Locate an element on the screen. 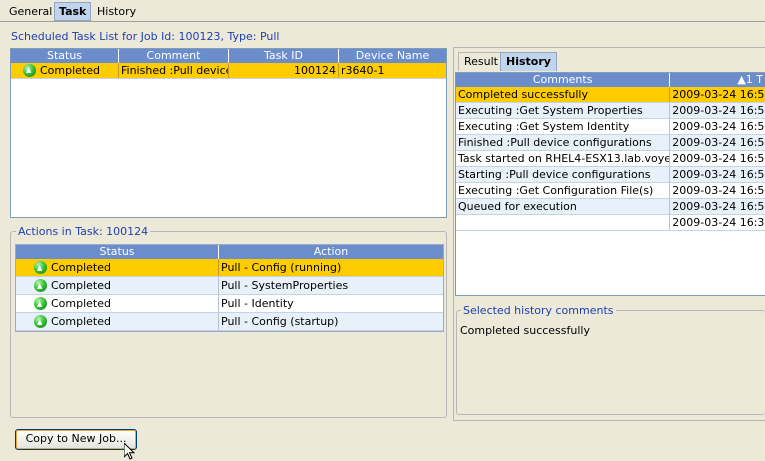 Image resolution: width=765 pixels, height=461 pixels. col-time-sorted: ▲1 T is located at coordinates (717, 80).